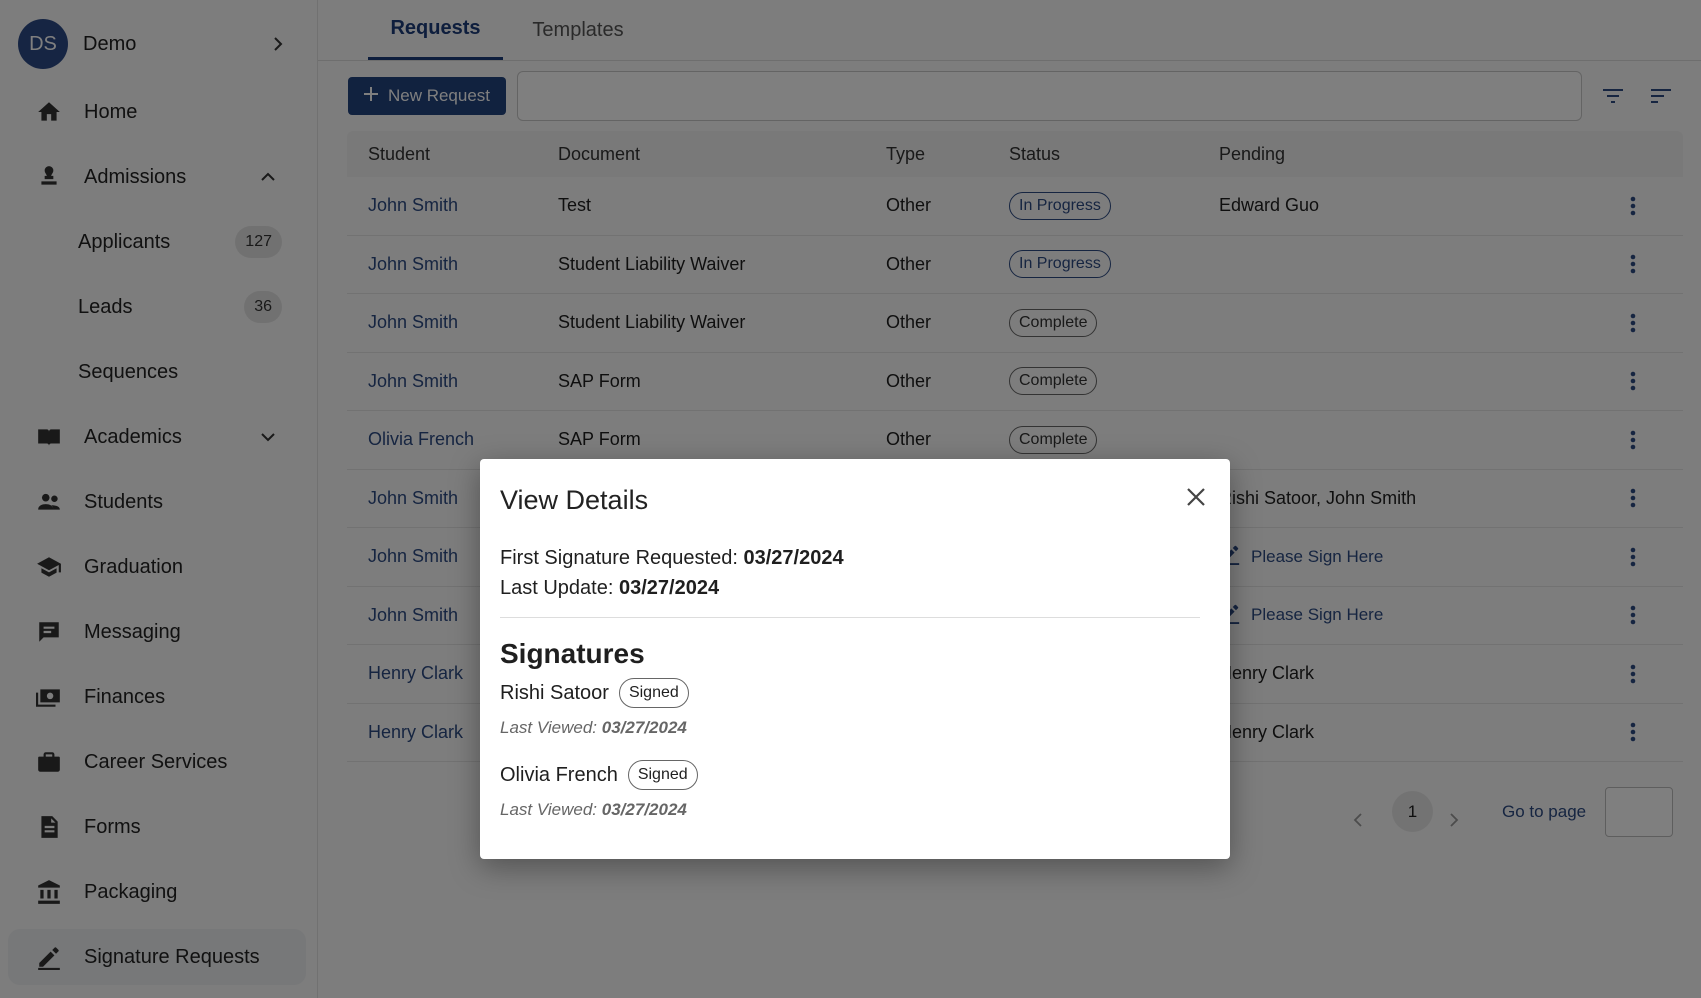 This screenshot has width=1701, height=998. What do you see at coordinates (1196, 497) in the screenshot?
I see `close-icon` at bounding box center [1196, 497].